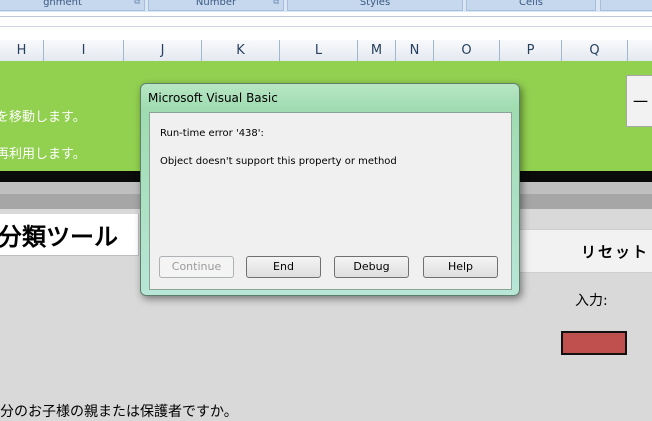 The height and width of the screenshot is (421, 652). Describe the element at coordinates (639, 101) in the screenshot. I see `sheet-button-right: 一` at that location.